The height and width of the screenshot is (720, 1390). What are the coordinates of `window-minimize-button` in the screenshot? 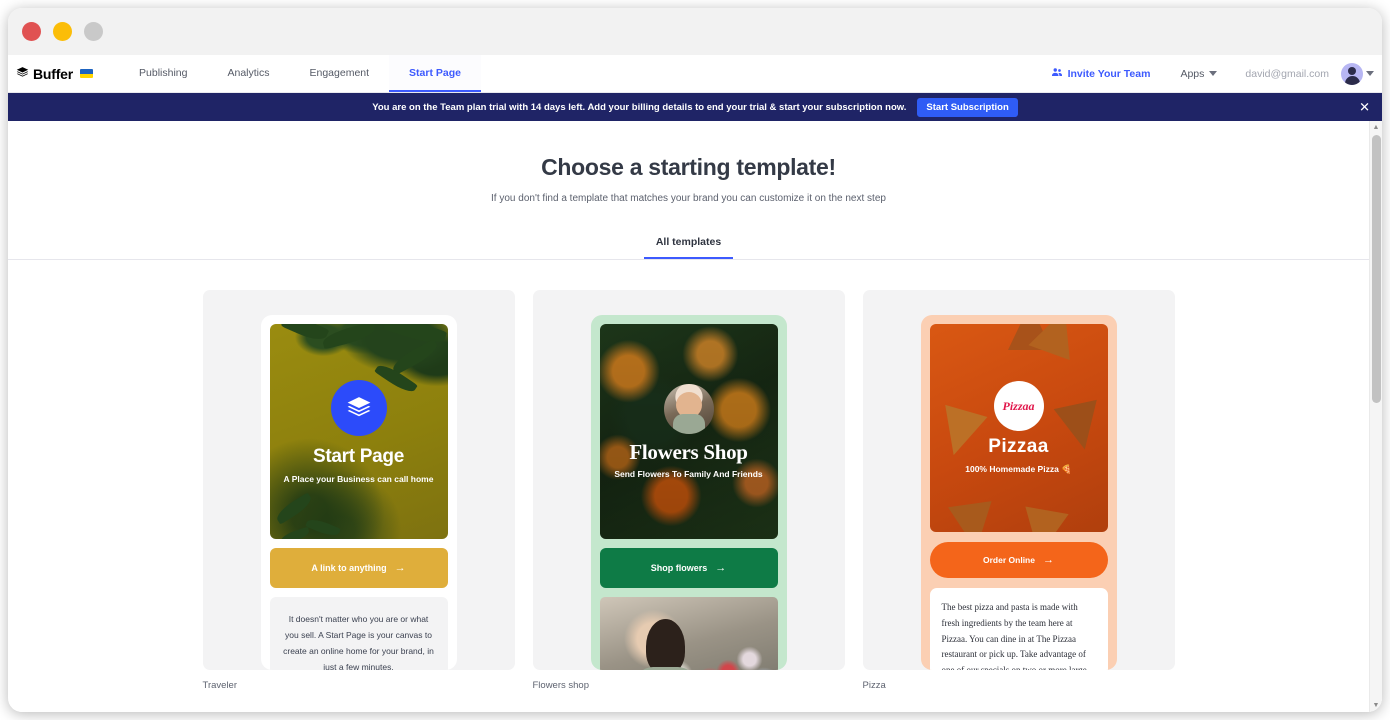 It's located at (62, 31).